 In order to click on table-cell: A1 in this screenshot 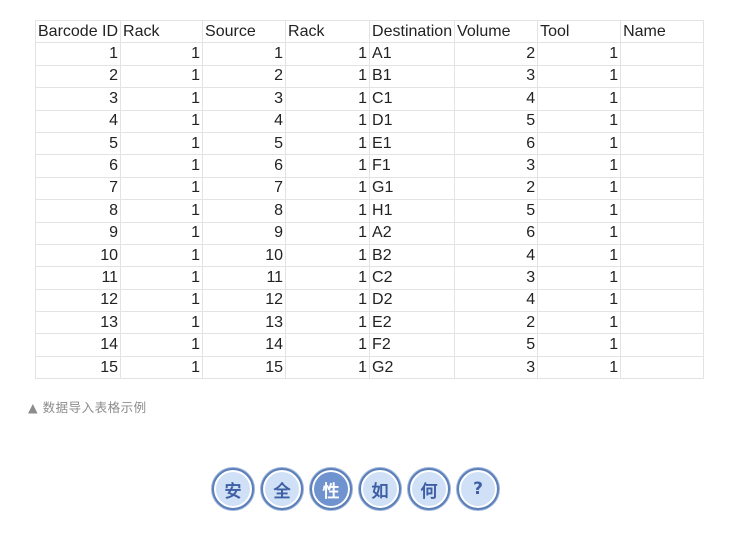, I will do `click(412, 54)`.